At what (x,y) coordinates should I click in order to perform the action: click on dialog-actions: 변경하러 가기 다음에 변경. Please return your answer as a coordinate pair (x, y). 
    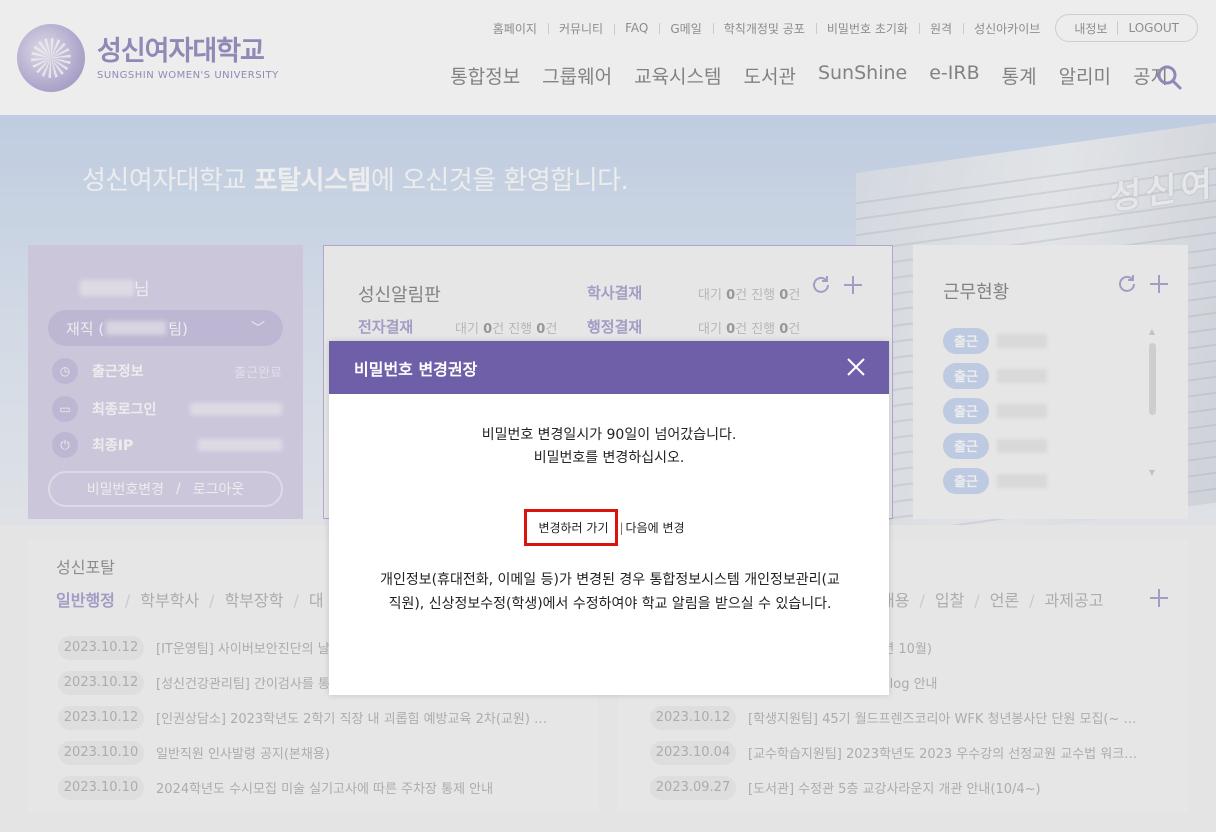
    Looking at the image, I should click on (609, 527).